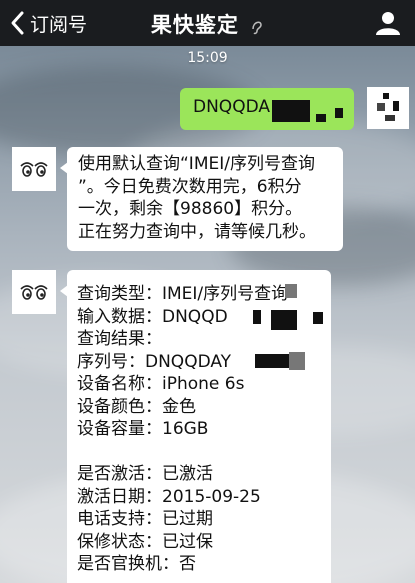 Image resolution: width=415 pixels, height=583 pixels. What do you see at coordinates (194, 25) in the screenshot?
I see `page-title-text: 果快鉴定` at bounding box center [194, 25].